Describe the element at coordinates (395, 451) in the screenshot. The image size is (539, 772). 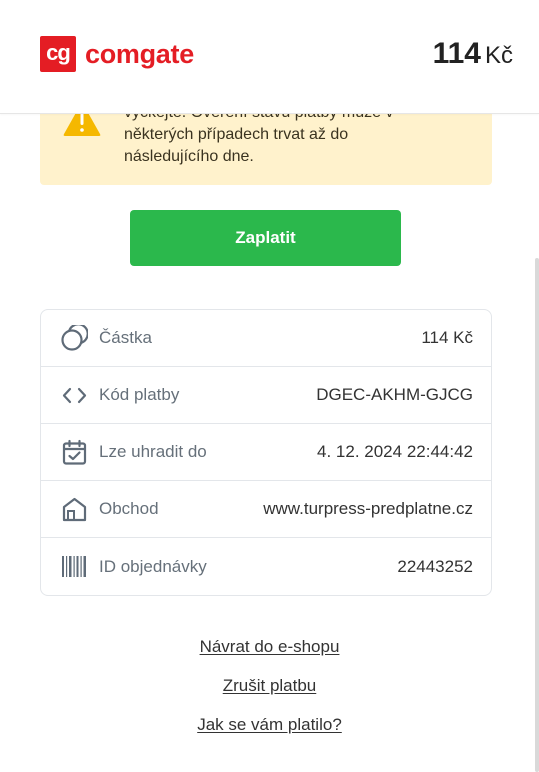
I see `detail-value: 4. 12. 2024 22:44:42` at that location.